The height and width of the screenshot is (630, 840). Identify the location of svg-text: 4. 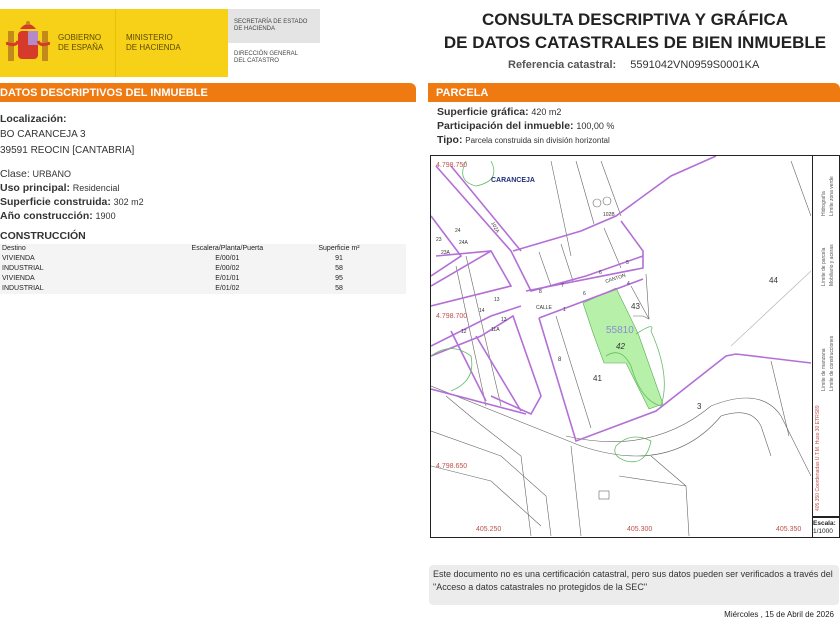
(628, 284).